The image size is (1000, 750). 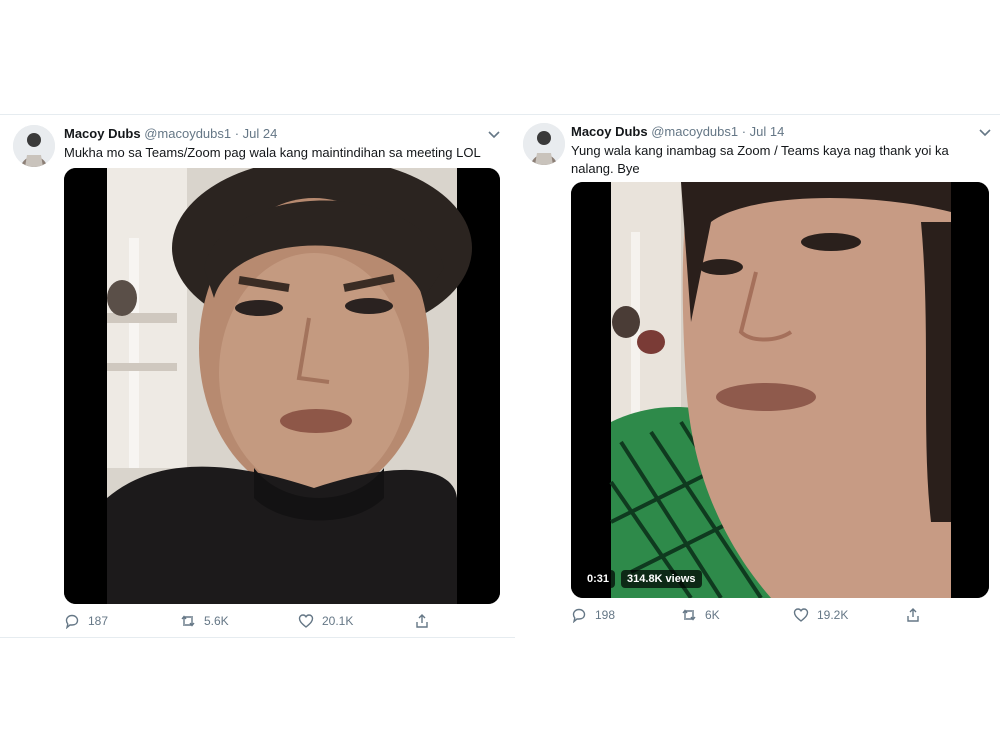 What do you see at coordinates (598, 579) in the screenshot?
I see `video-duration: 0:31` at bounding box center [598, 579].